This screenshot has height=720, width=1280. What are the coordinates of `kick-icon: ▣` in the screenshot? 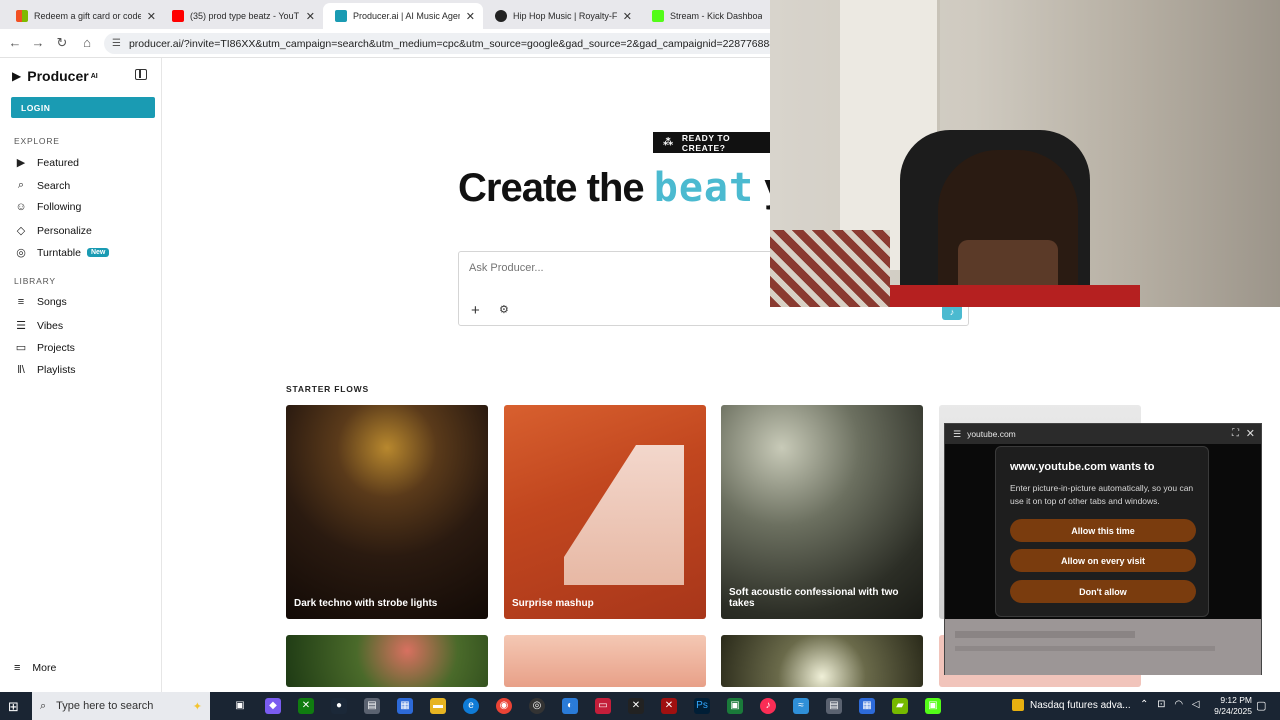 It's located at (933, 706).